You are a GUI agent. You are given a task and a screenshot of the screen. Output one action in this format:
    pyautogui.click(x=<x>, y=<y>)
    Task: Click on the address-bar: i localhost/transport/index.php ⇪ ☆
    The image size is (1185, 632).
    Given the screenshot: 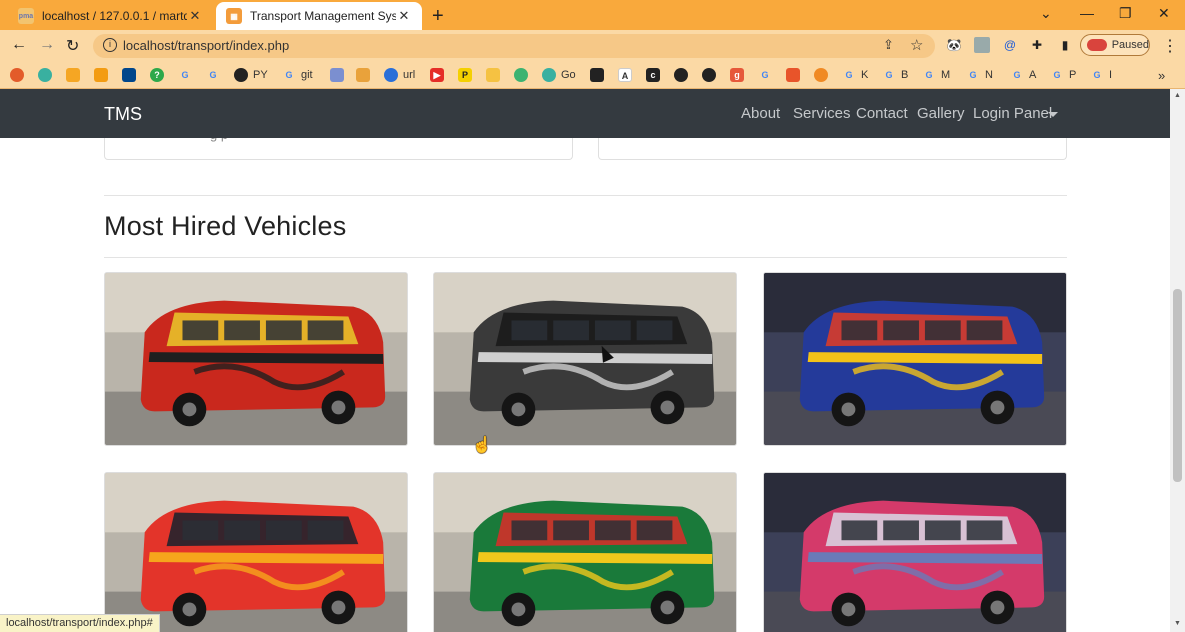 What is the action you would take?
    pyautogui.click(x=514, y=46)
    